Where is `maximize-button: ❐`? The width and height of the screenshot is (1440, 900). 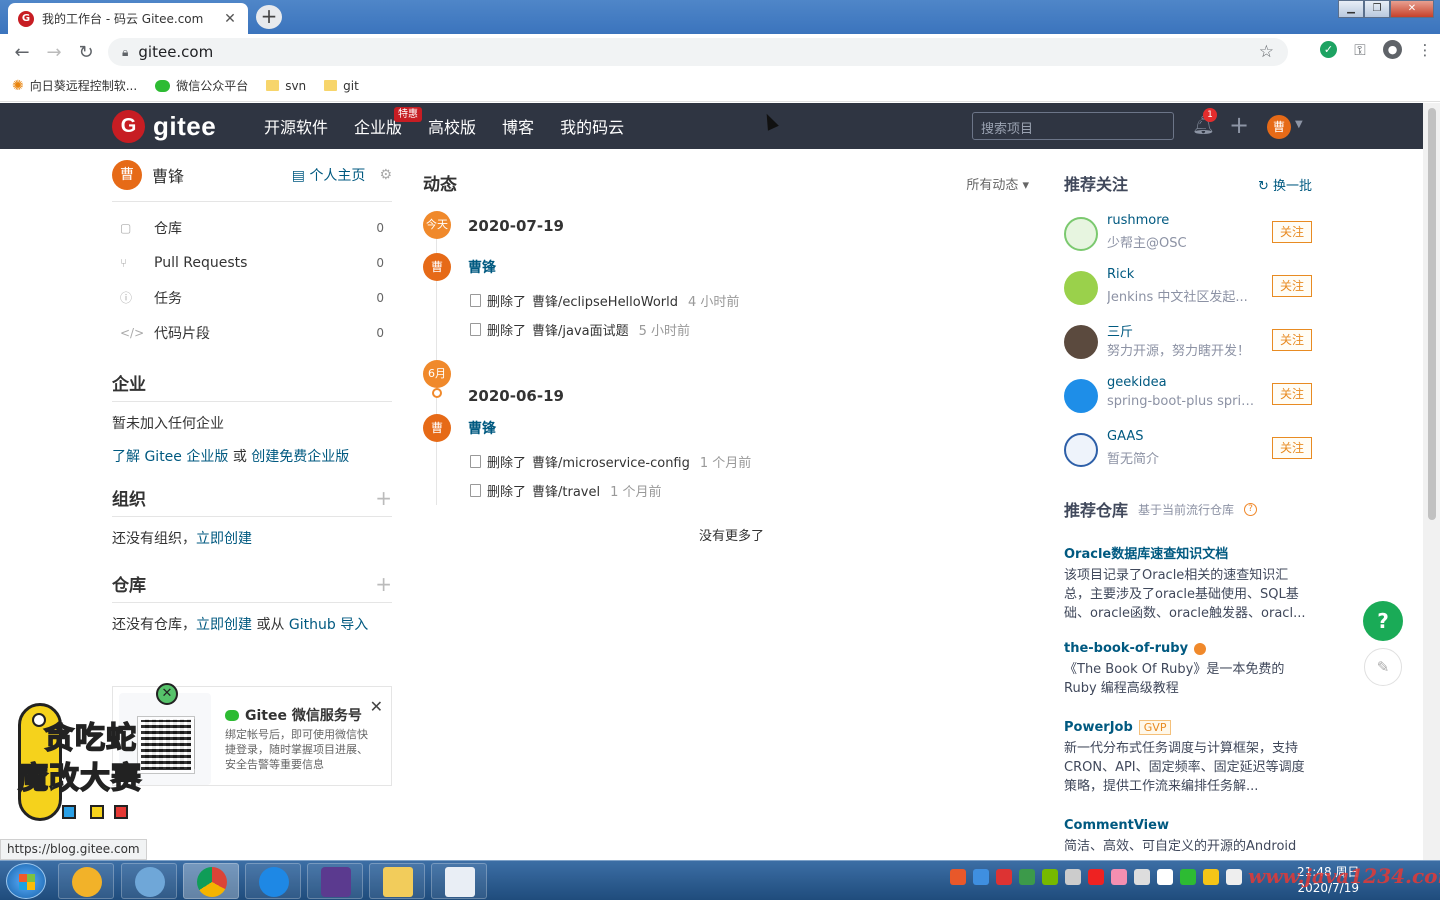
maximize-button: ❐ is located at coordinates (1377, 9).